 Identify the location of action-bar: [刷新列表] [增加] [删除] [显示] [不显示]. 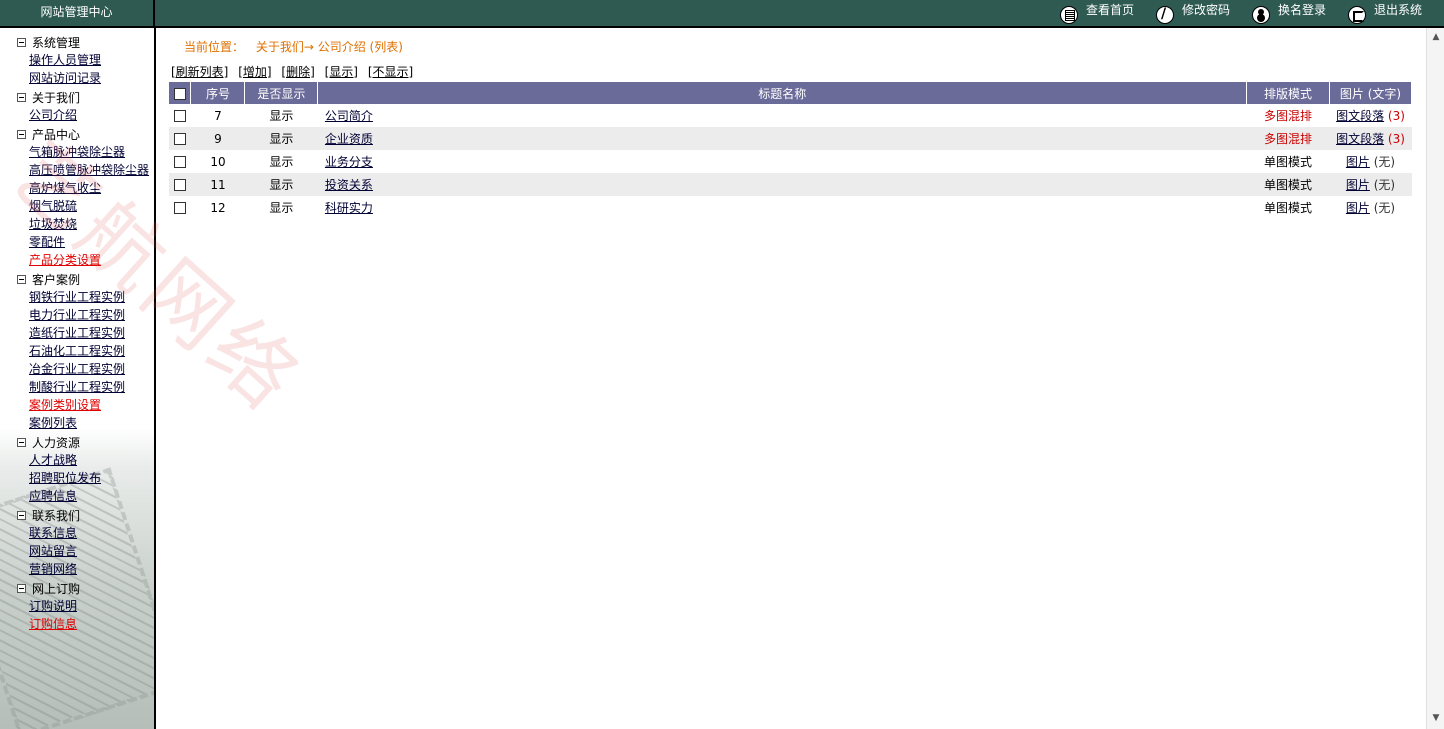
(295, 71).